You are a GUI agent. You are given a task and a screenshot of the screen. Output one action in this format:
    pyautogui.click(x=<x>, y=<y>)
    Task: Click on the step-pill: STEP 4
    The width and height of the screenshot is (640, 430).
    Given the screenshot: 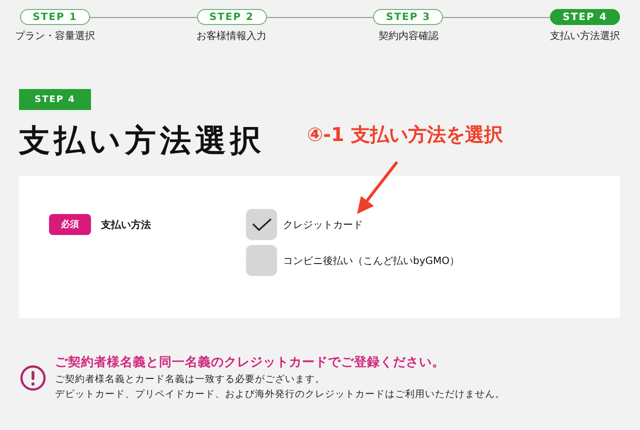 What is the action you would take?
    pyautogui.click(x=585, y=17)
    